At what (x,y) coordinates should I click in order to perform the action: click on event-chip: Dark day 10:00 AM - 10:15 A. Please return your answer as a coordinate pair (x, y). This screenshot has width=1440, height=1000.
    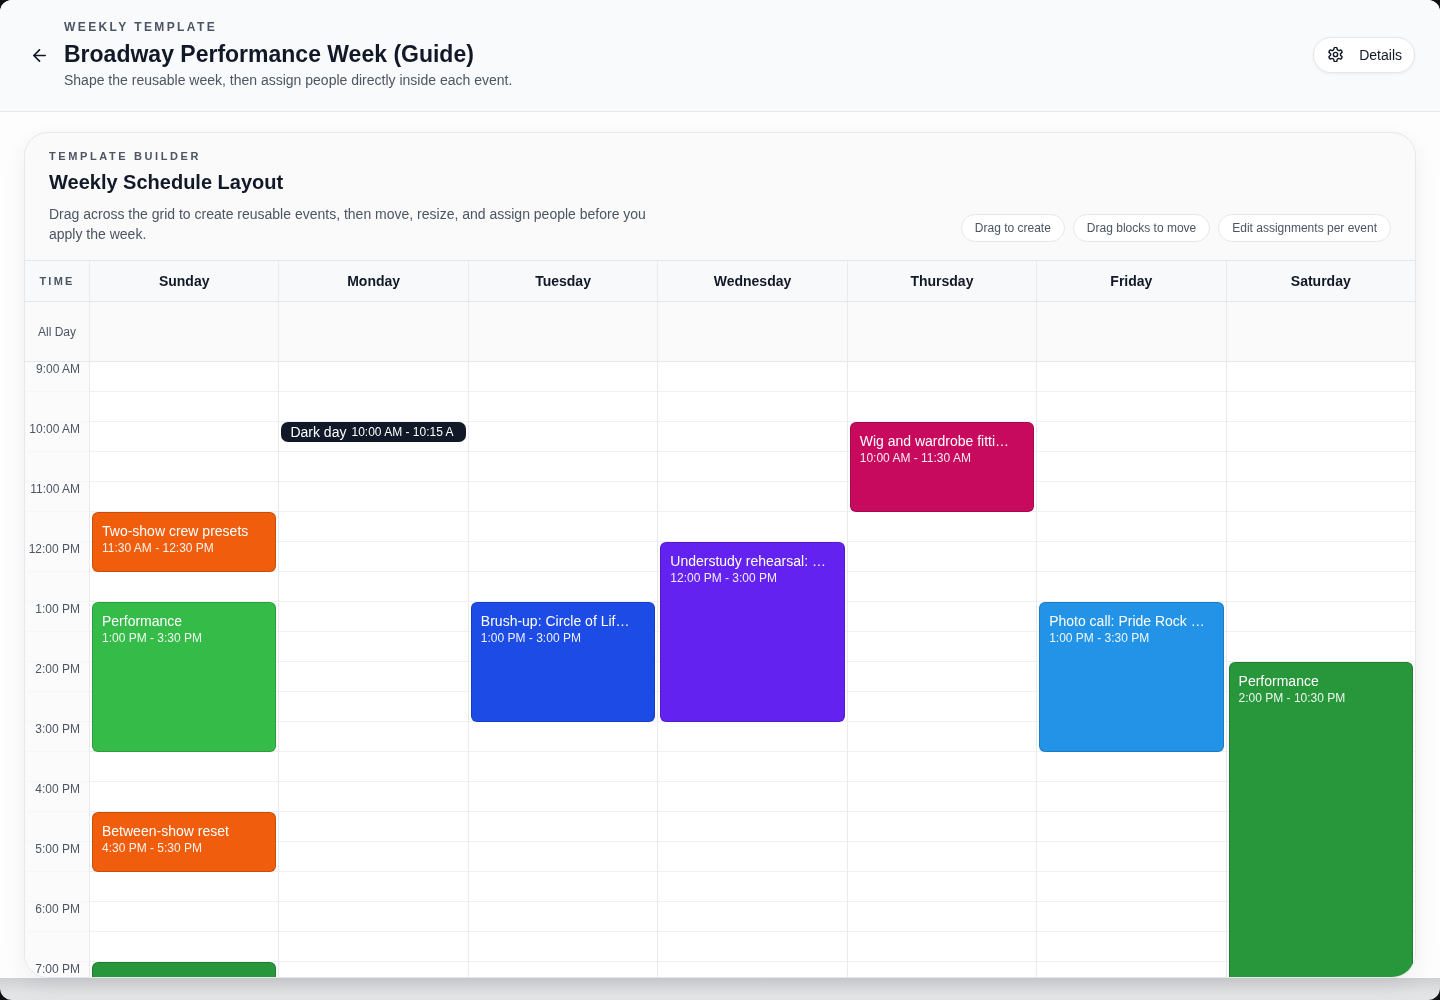
    Looking at the image, I should click on (373, 432).